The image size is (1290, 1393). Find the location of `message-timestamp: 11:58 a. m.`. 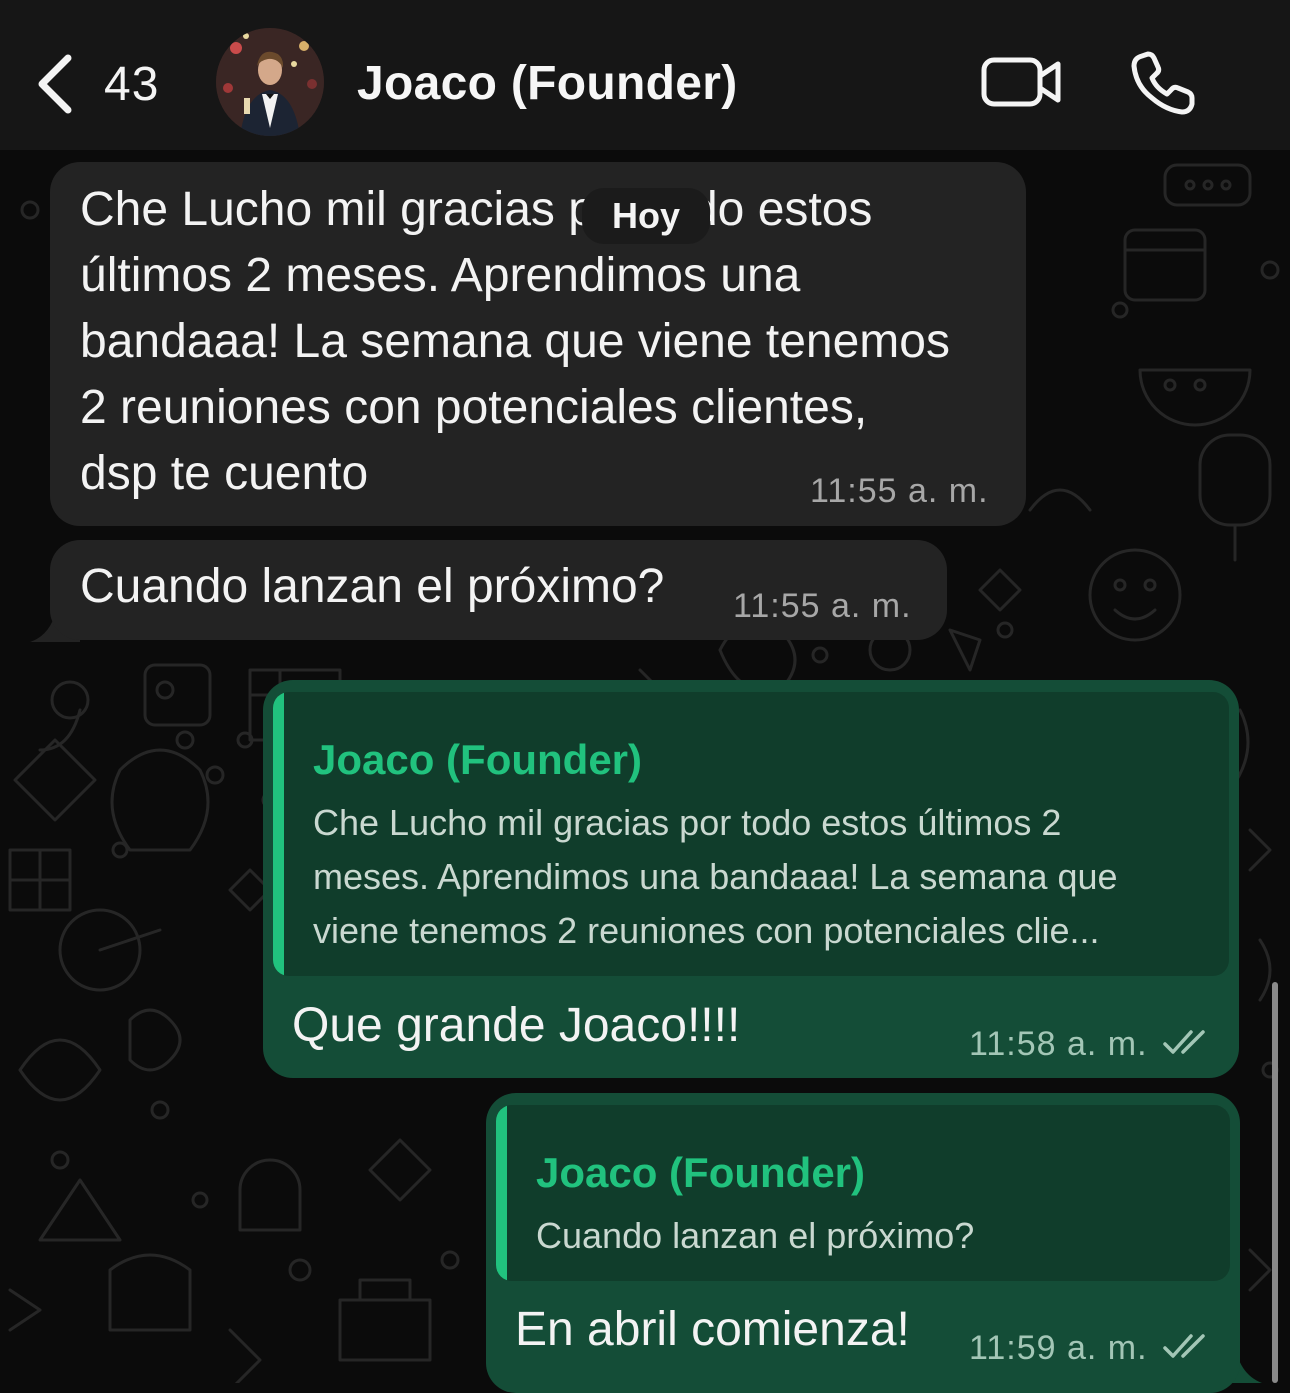

message-timestamp: 11:58 a. m. is located at coordinates (1058, 1044).